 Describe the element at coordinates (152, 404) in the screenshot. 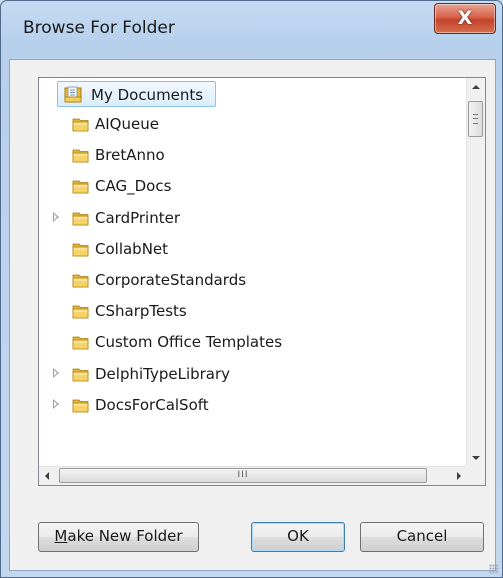

I see `tree-item-label: DocsForCalSoft` at that location.